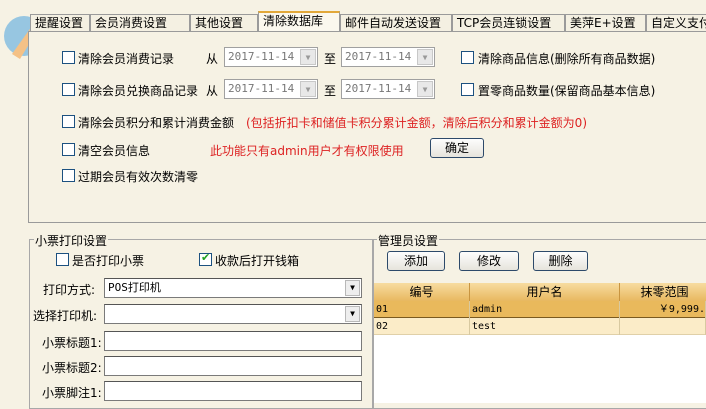  Describe the element at coordinates (545, 326) in the screenshot. I see `table-cell: test` at that location.